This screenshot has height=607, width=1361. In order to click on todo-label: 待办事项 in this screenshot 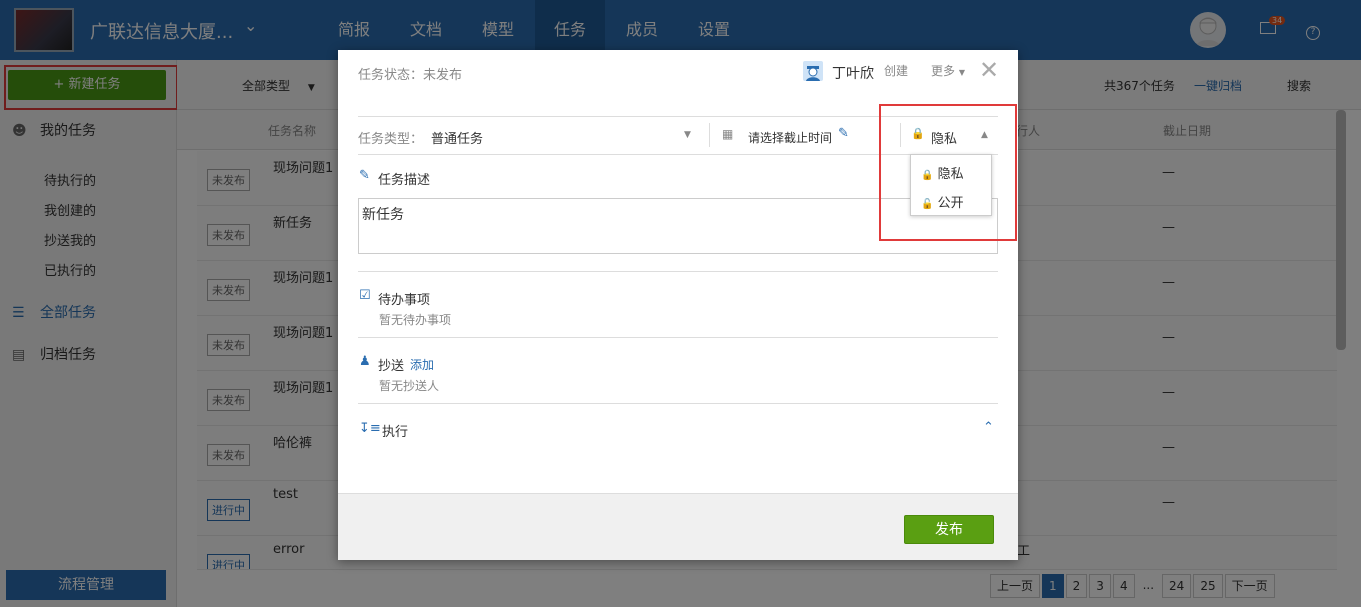, I will do `click(404, 298)`.